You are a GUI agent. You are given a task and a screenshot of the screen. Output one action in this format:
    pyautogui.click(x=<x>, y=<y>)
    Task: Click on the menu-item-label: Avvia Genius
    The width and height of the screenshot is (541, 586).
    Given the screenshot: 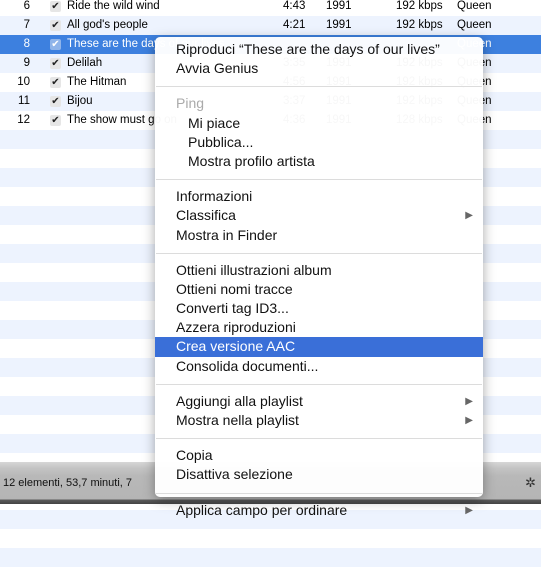 What is the action you would take?
    pyautogui.click(x=217, y=68)
    